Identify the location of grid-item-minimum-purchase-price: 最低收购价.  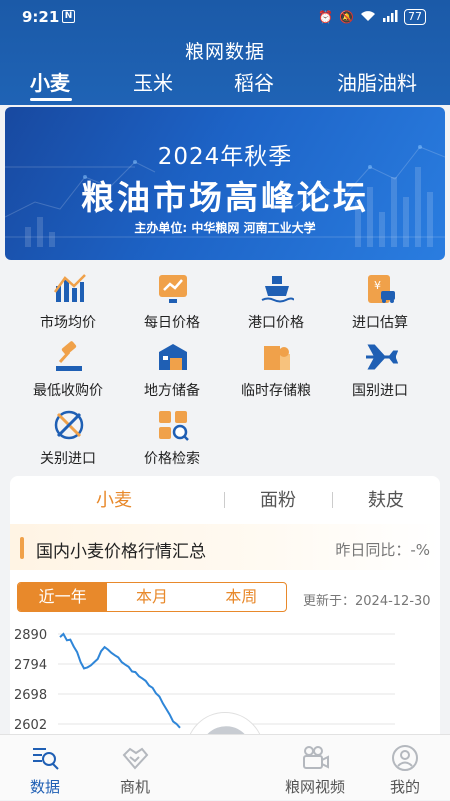
(68, 368).